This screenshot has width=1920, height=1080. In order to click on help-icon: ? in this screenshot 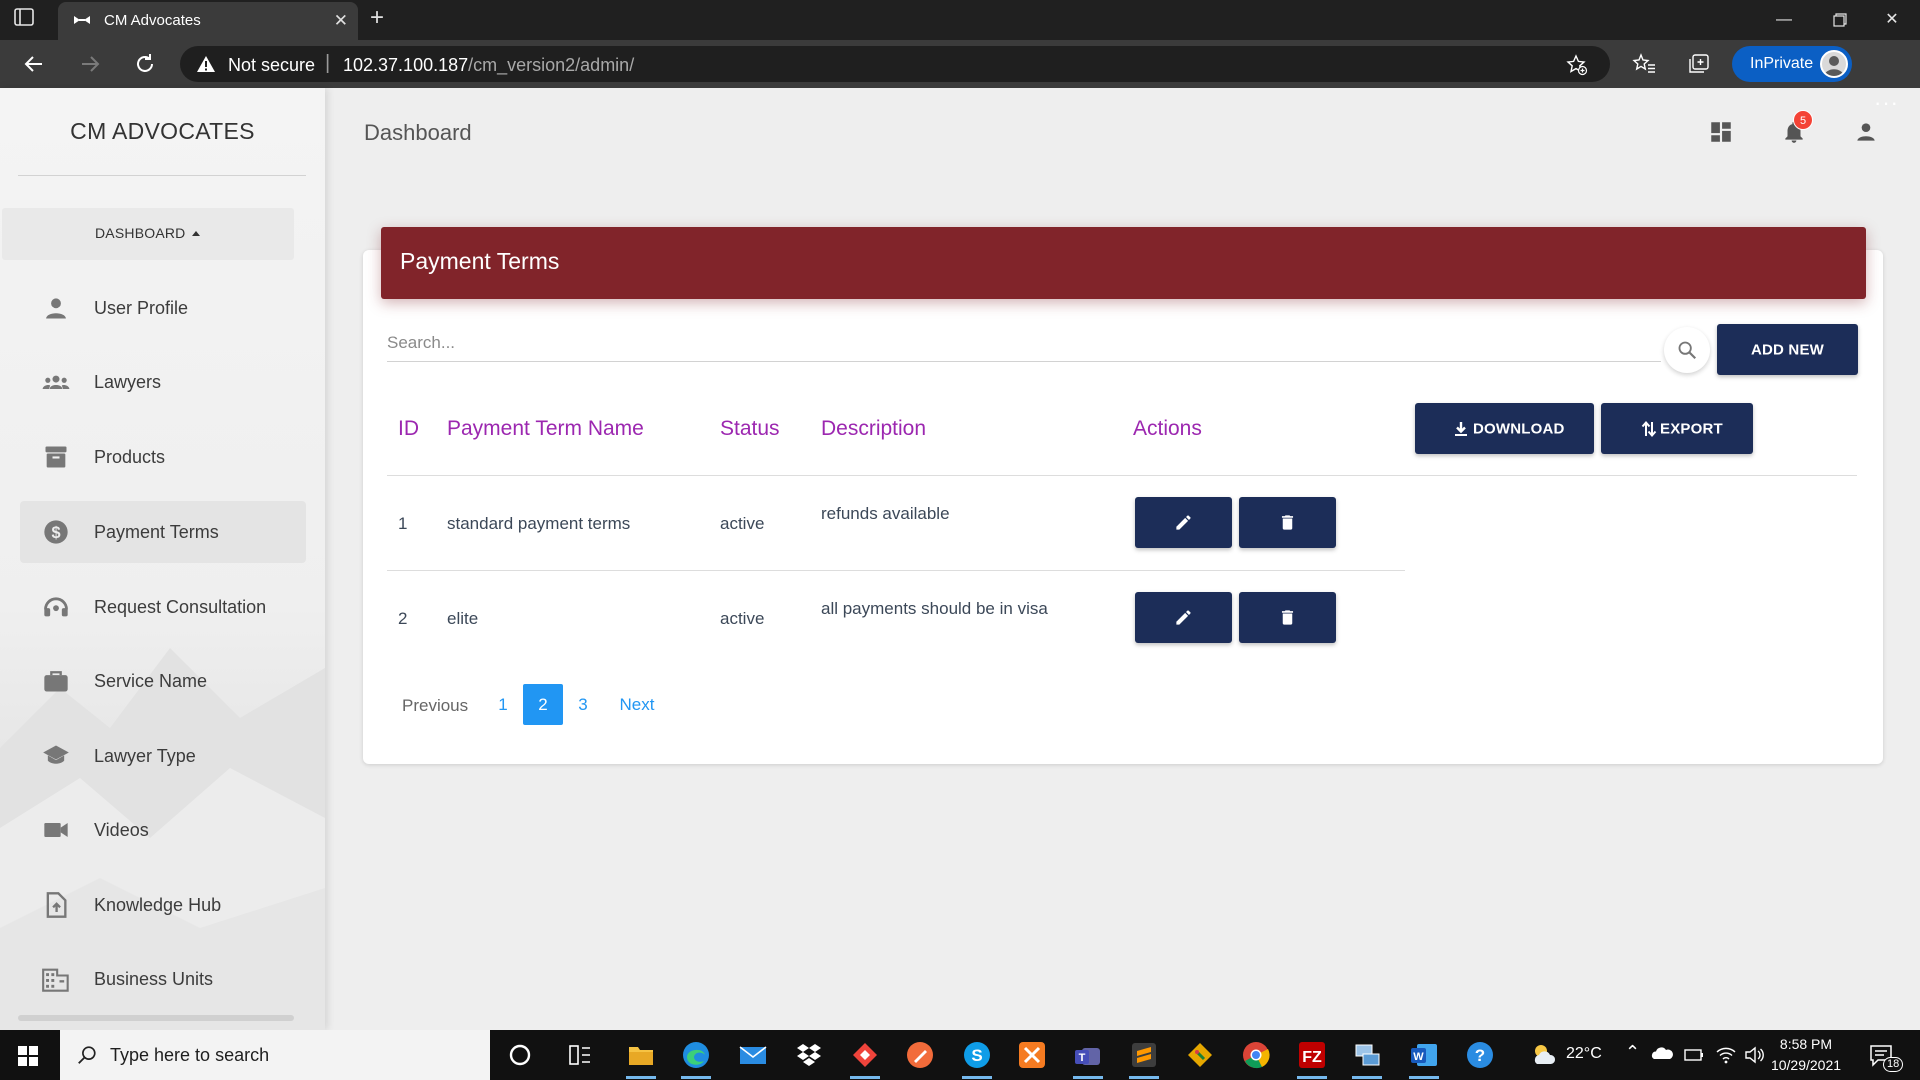, I will do `click(1480, 1055)`.